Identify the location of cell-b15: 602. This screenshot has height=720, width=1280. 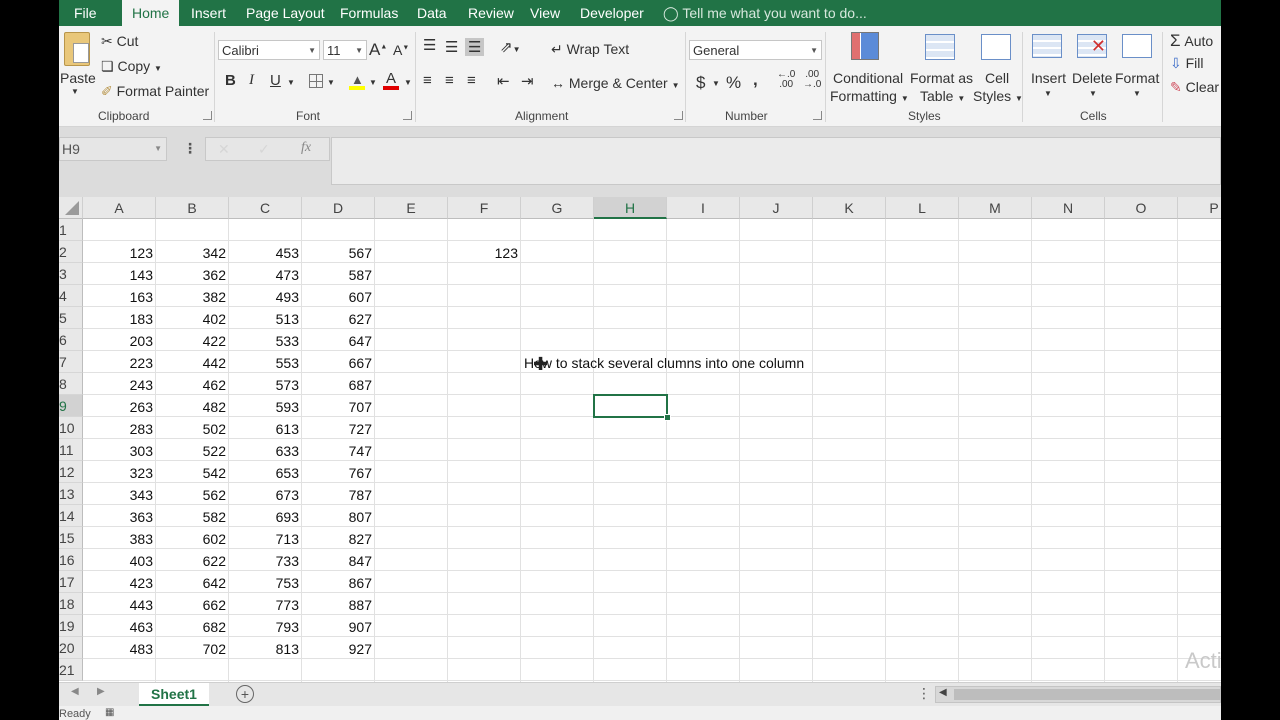
(192, 538).